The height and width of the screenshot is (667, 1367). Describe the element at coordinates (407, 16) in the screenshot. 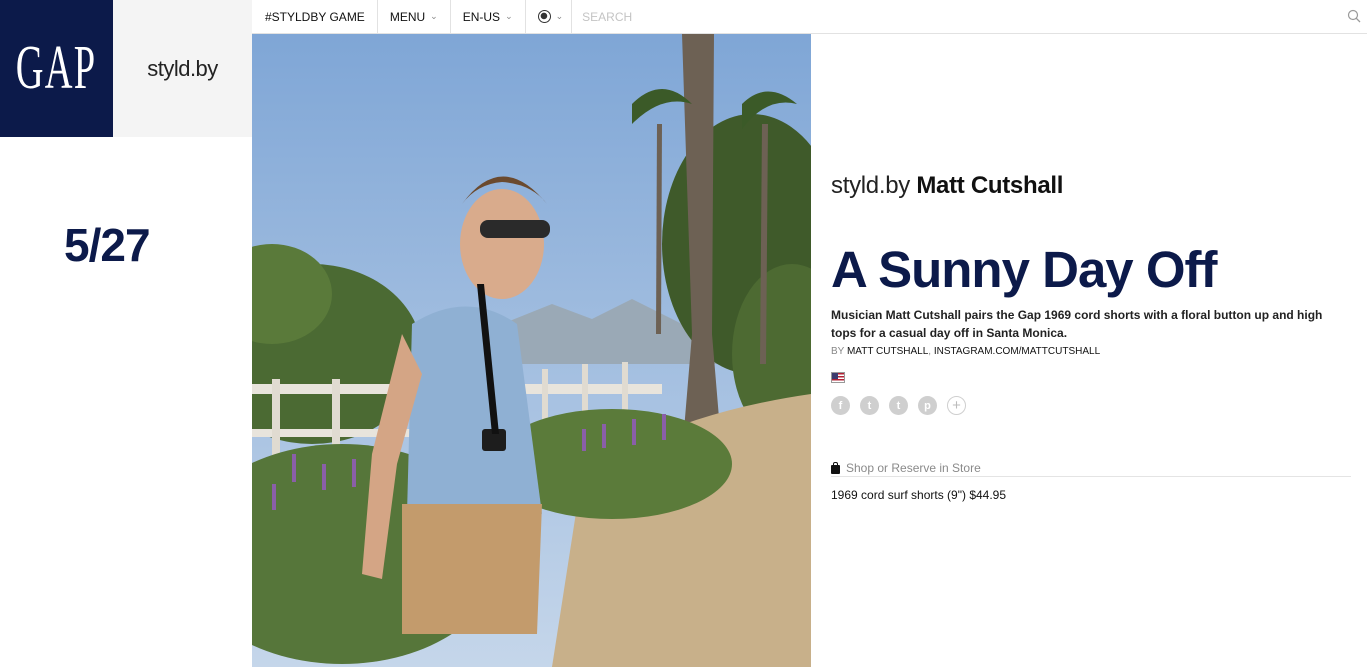

I see `nav-menu-label: MENU` at that location.